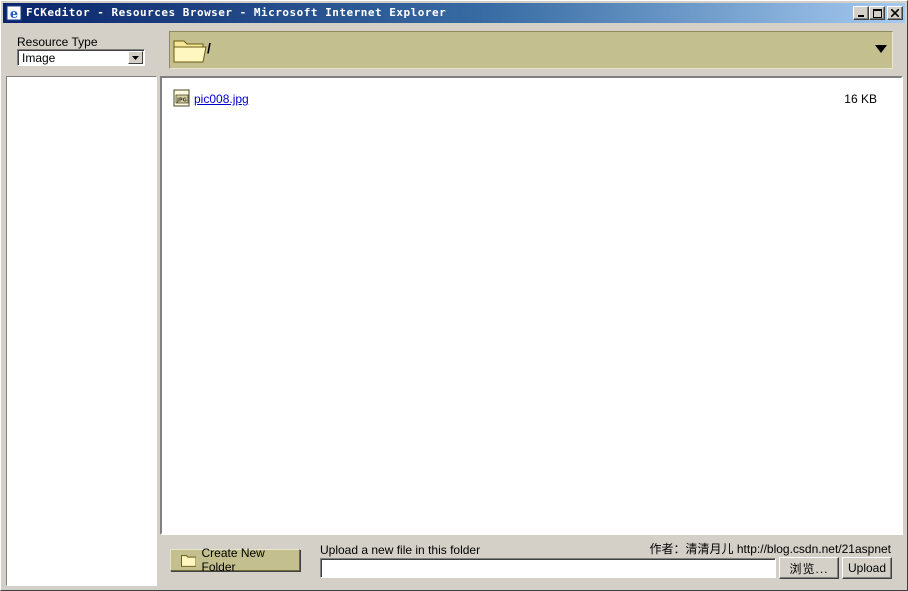 The image size is (908, 591). I want to click on upload-button: Upload, so click(867, 568).